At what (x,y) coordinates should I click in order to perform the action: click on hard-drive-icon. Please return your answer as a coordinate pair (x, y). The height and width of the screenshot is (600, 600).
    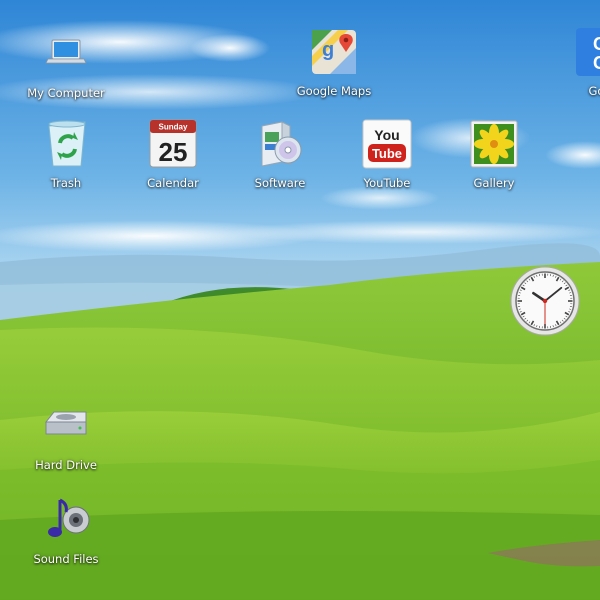
    Looking at the image, I should click on (65, 423).